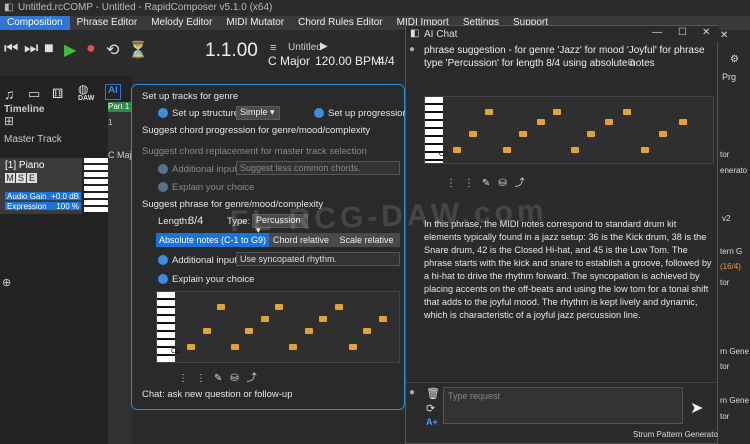  I want to click on play-icon: ▶, so click(70, 50).